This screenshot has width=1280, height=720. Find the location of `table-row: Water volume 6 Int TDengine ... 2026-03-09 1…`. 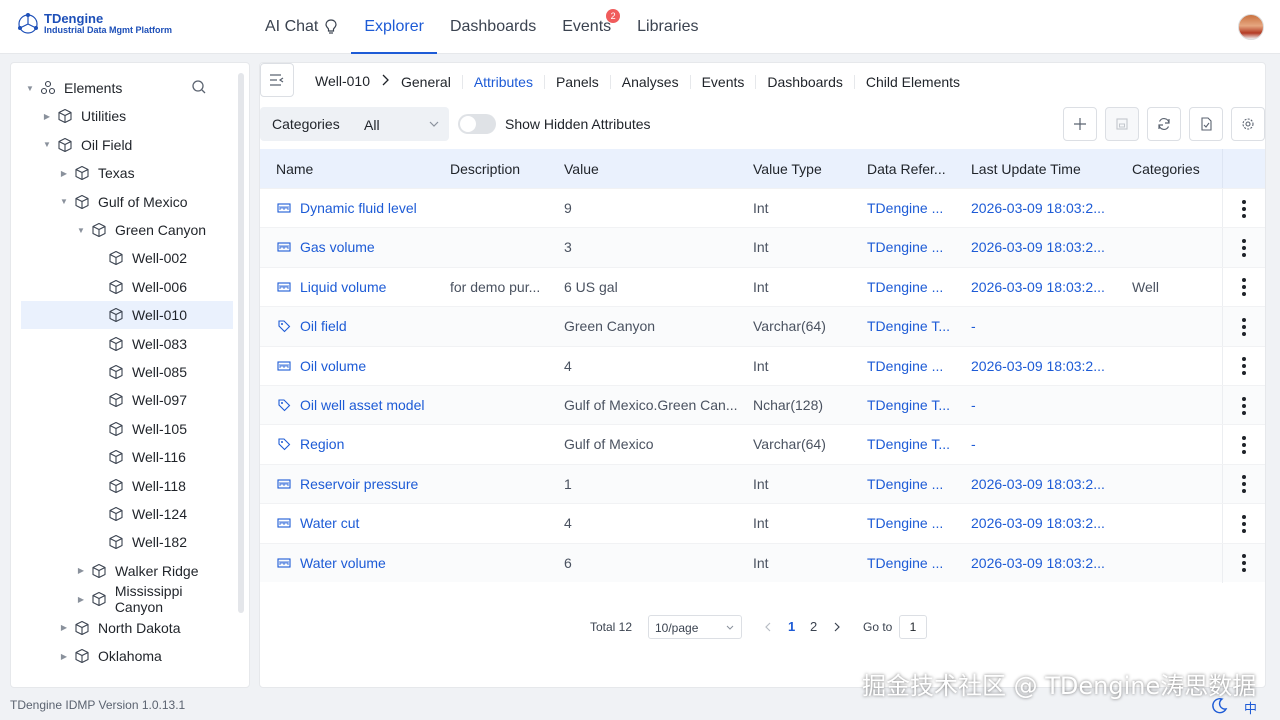

table-row: Water volume 6 Int TDengine ... 2026-03-09 1… is located at coordinates (762, 562).